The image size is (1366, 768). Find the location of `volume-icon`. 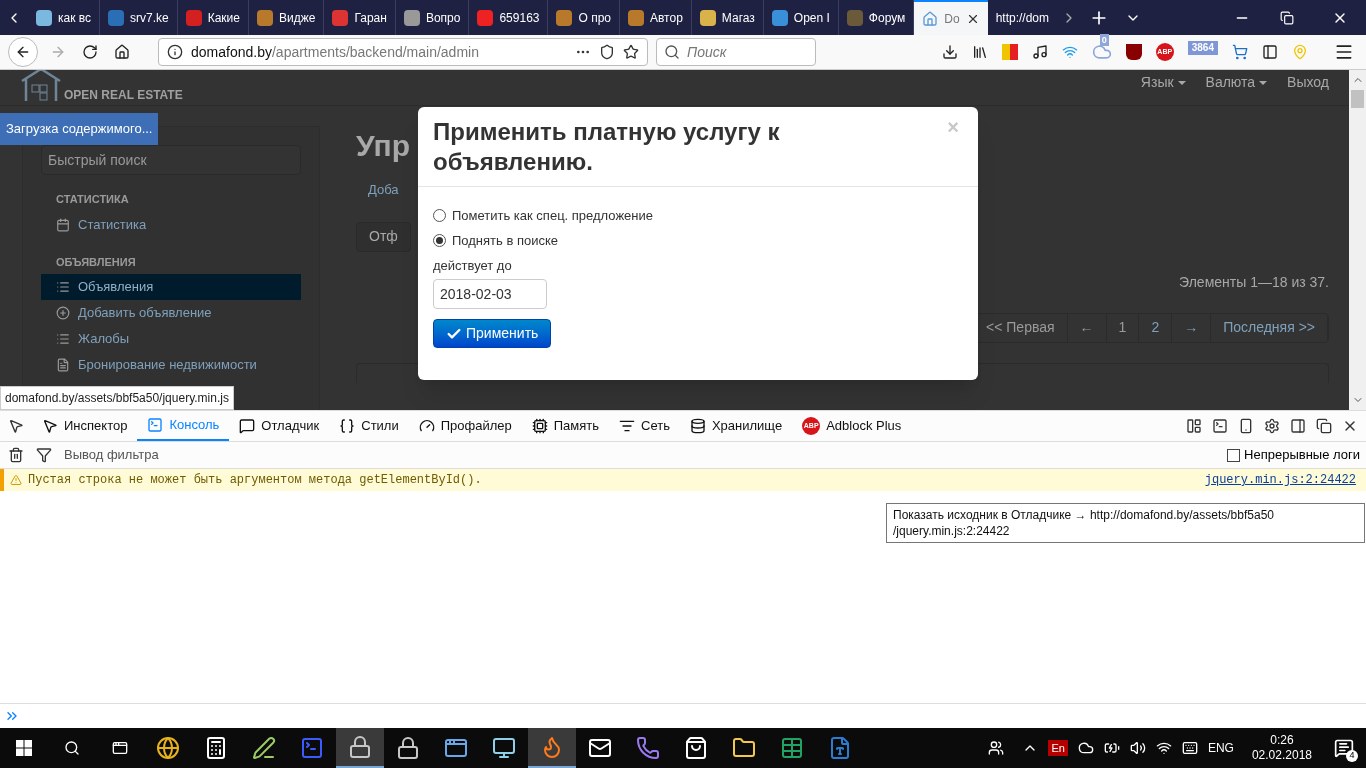

volume-icon is located at coordinates (1137, 748).